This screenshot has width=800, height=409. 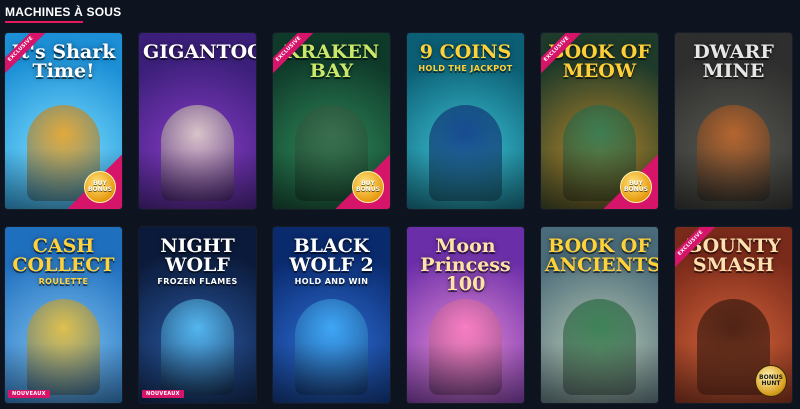 I want to click on game-logo: GIGANTOONZ, so click(x=199, y=52).